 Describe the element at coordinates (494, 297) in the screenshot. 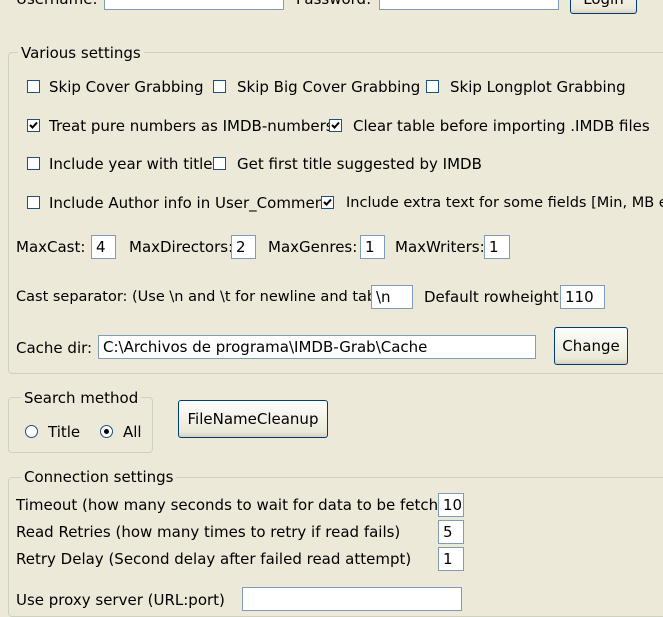

I see `rowheight-label: Default rowheight:` at that location.